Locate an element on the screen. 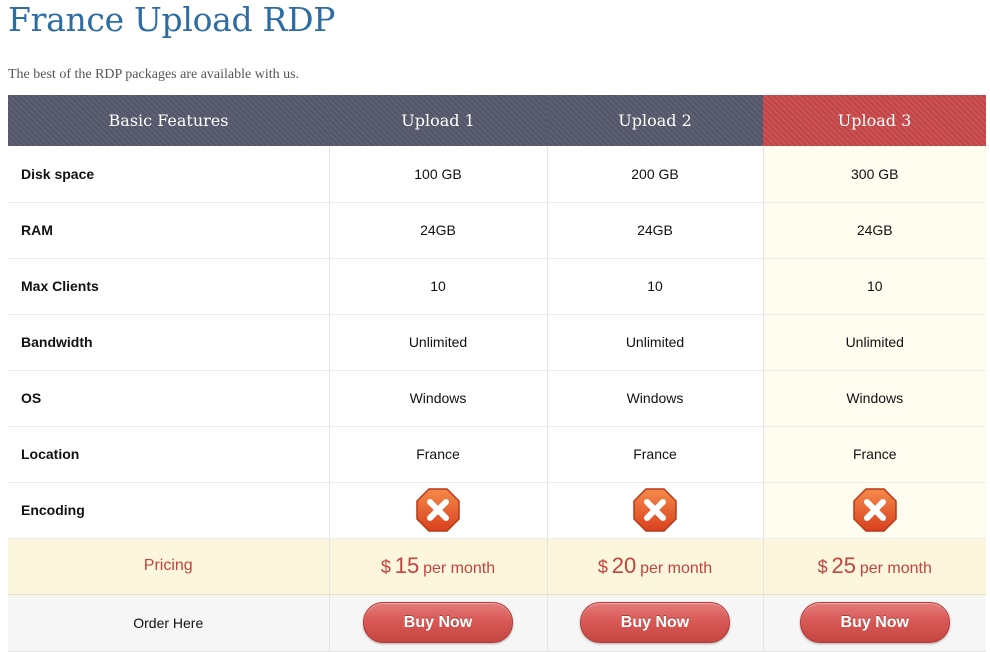  pricing-label: Pricing is located at coordinates (168, 565).